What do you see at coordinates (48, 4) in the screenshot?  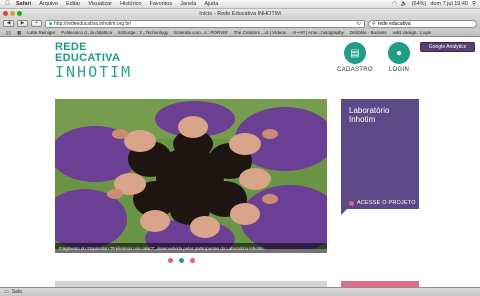 I see `menu-arquivo: Arquivo` at bounding box center [48, 4].